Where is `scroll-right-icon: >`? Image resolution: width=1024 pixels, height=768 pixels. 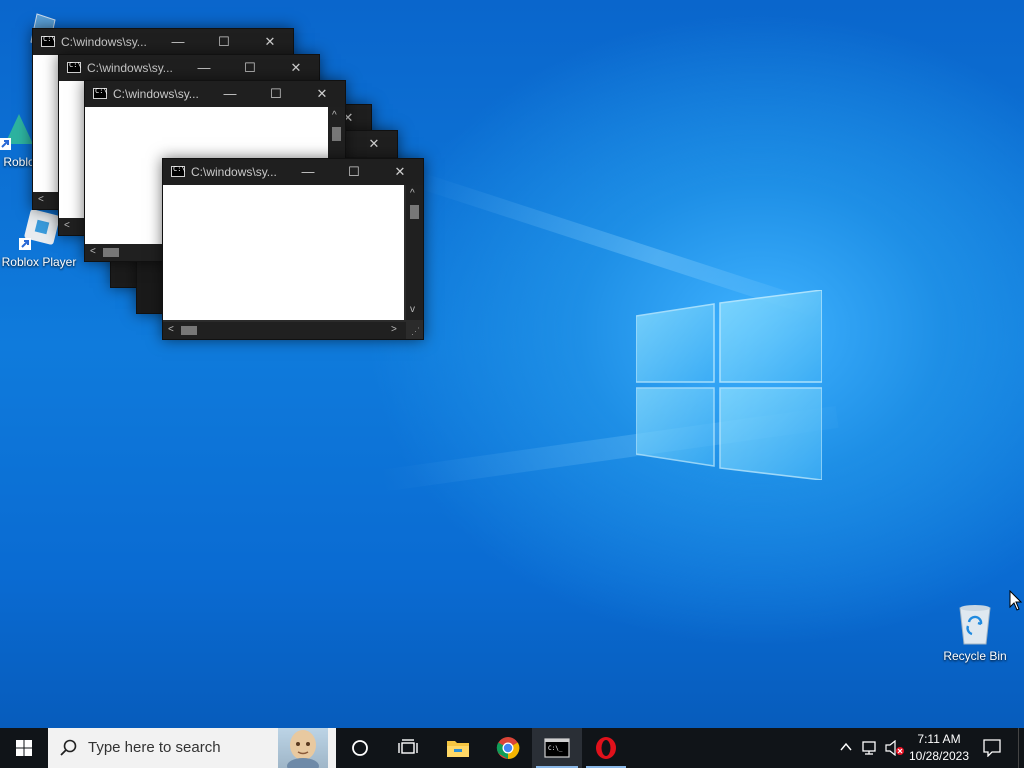
scroll-right-icon: > is located at coordinates (394, 330).